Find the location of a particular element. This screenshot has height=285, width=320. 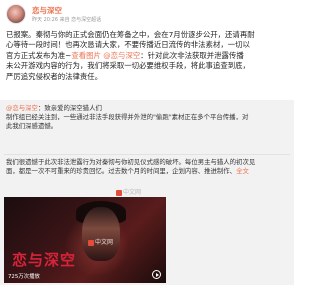

mention-link: @恋与深空 is located at coordinates (121, 55).